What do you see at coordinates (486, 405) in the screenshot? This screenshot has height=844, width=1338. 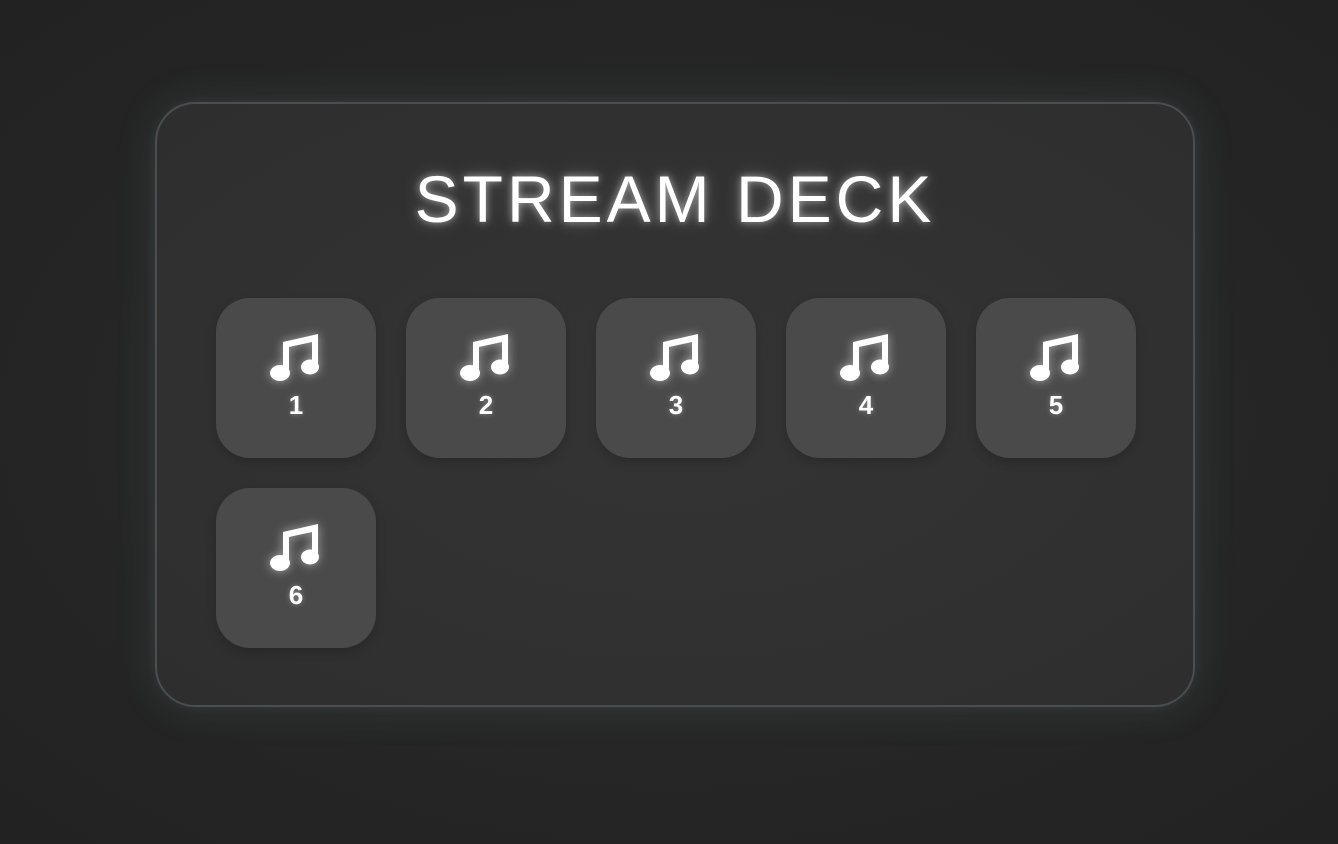 I see `key-label: 2` at bounding box center [486, 405].